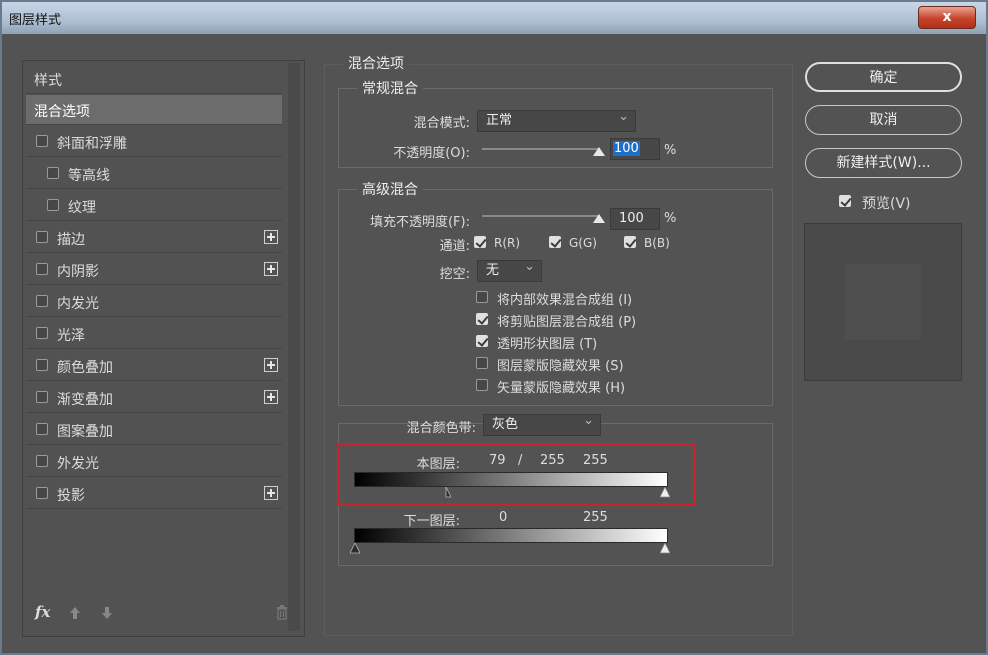 The width and height of the screenshot is (988, 655). Describe the element at coordinates (482, 319) in the screenshot. I see `blend-clipped-layers-checkbox` at that location.